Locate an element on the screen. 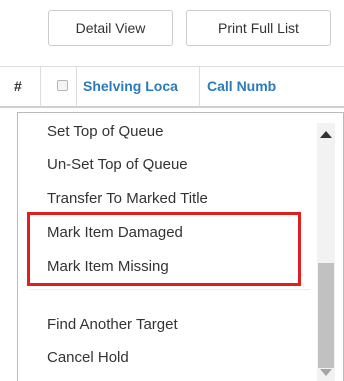 This screenshot has height=381, width=344. select-all-checkbox is located at coordinates (62, 85).